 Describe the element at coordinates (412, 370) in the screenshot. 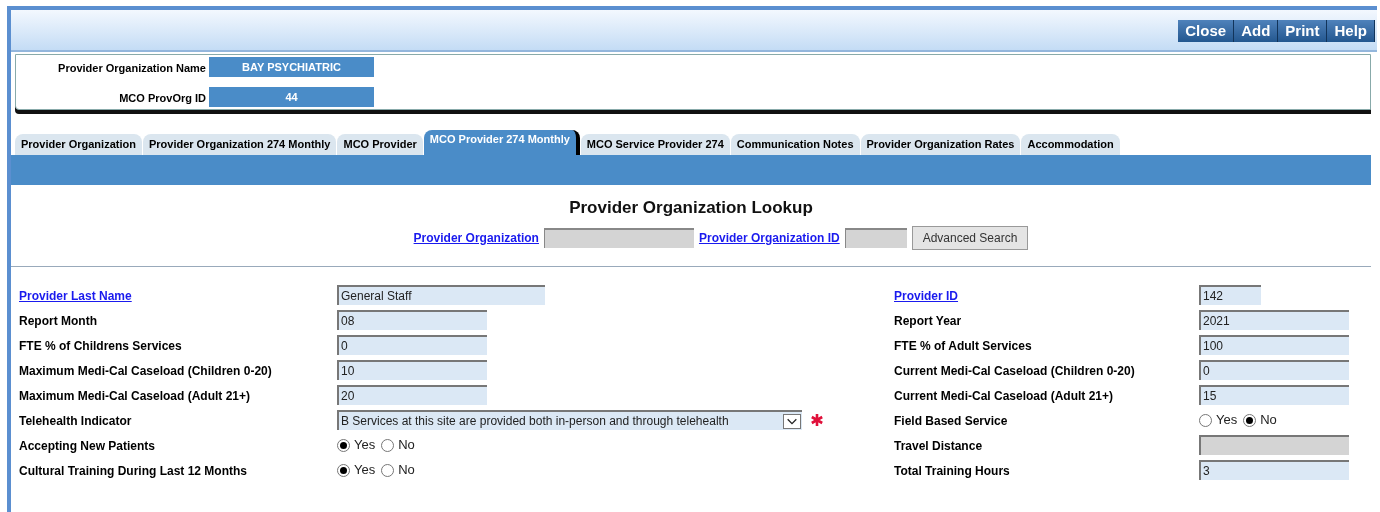

I see `text-field: 10` at that location.